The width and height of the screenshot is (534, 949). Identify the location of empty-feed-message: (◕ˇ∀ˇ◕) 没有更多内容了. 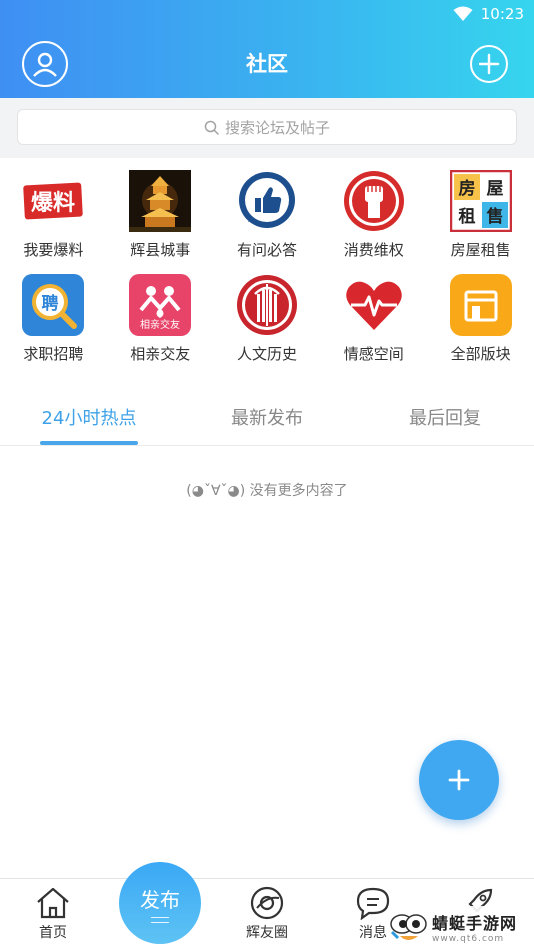
(267, 491).